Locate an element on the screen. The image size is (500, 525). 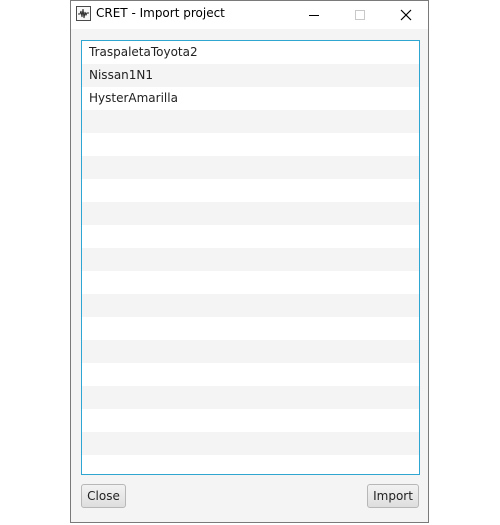
list-item: TraspaletaToyota2 is located at coordinates (250, 52).